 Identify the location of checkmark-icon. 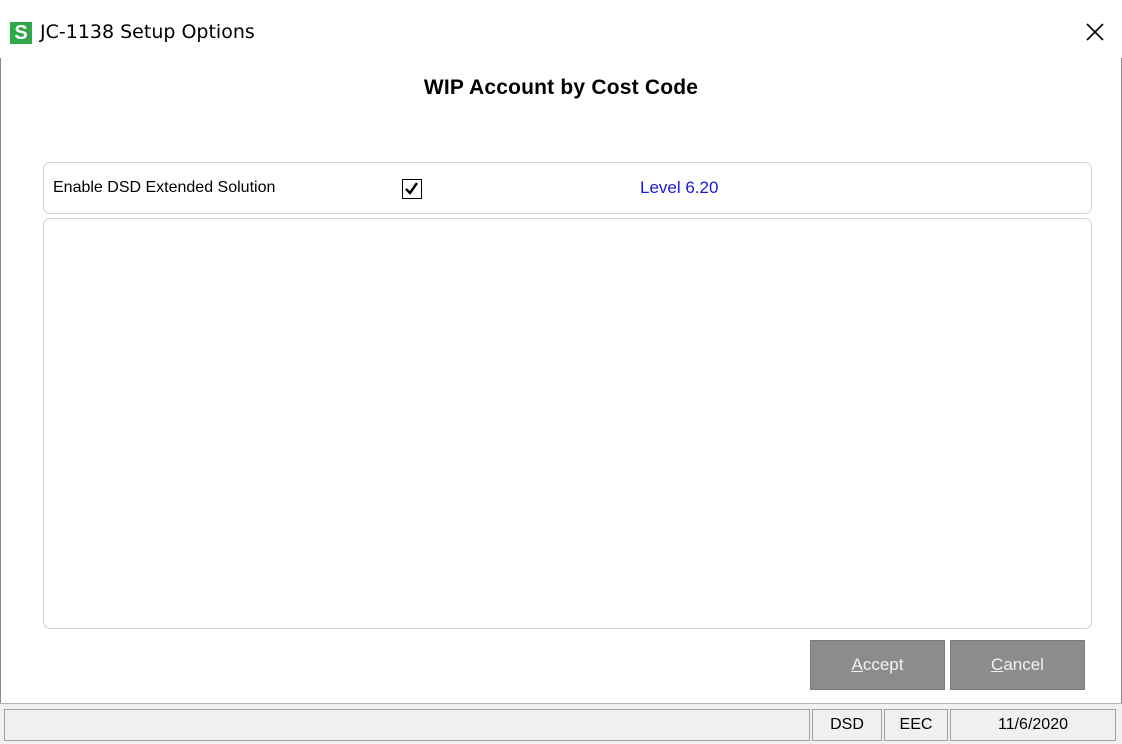
(411, 188).